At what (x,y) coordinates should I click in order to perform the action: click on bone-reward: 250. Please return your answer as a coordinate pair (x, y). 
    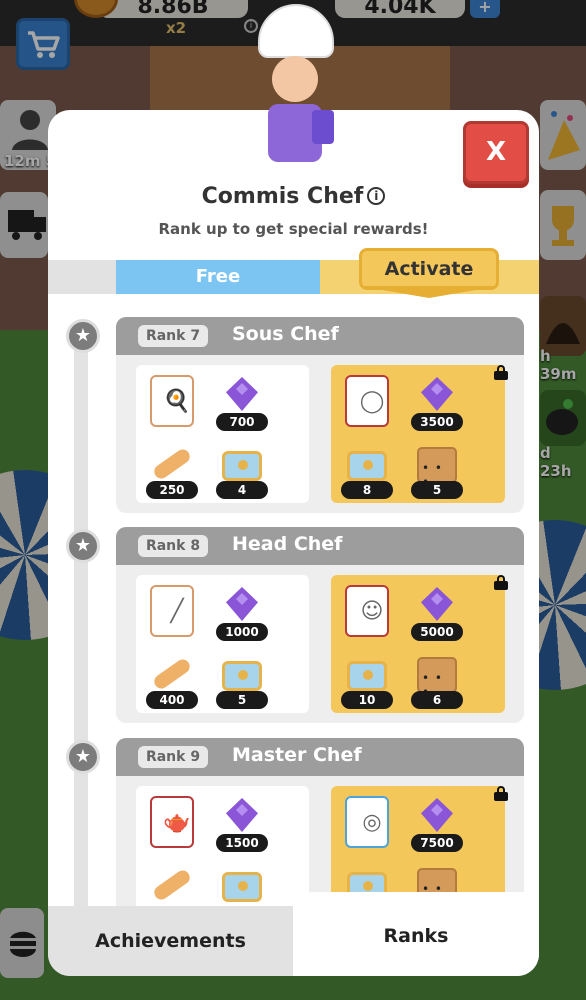
    Looking at the image, I should click on (172, 471).